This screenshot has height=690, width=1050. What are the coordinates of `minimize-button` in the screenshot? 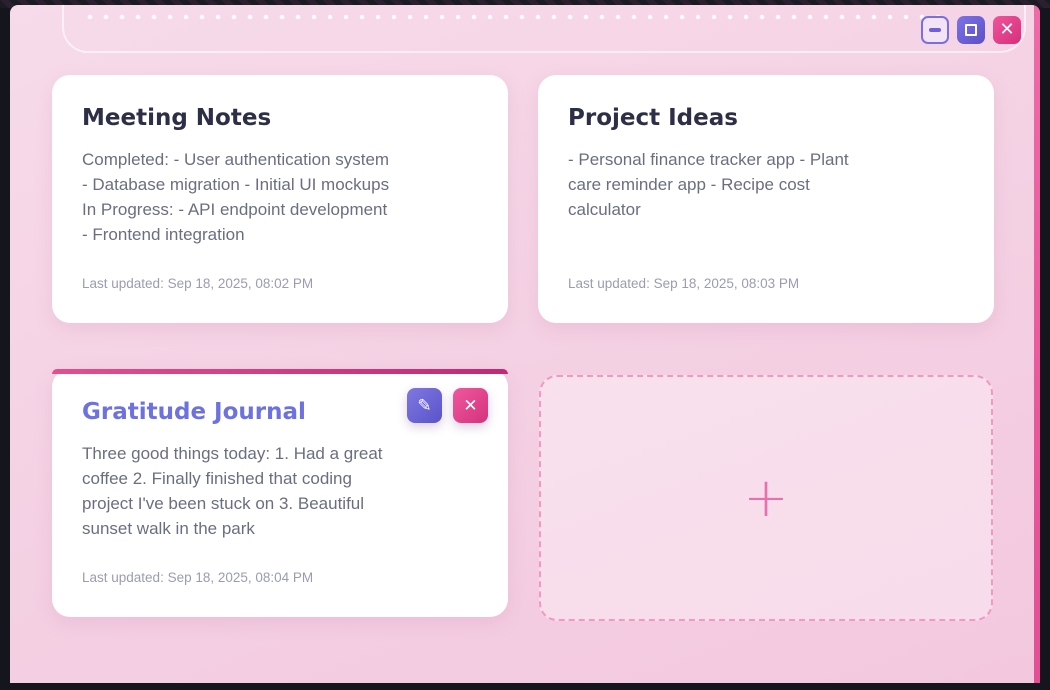 It's located at (935, 30).